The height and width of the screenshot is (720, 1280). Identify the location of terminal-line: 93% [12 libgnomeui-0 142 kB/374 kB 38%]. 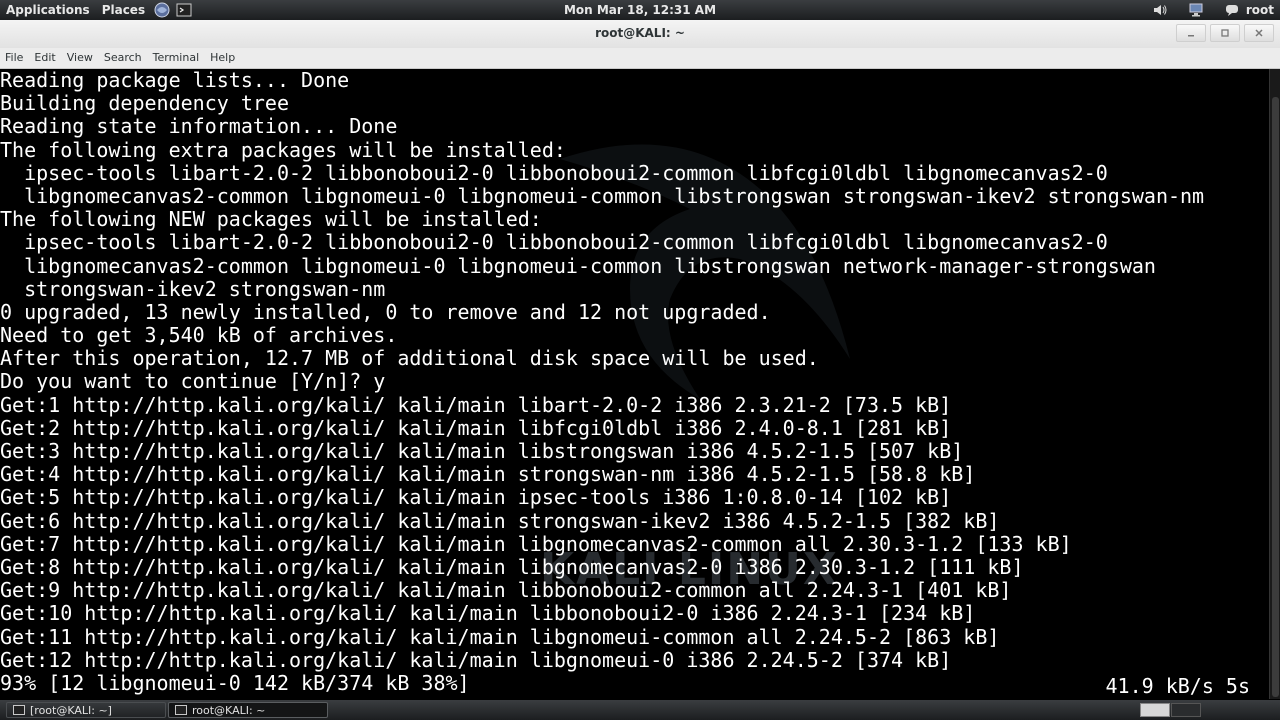
(235, 682).